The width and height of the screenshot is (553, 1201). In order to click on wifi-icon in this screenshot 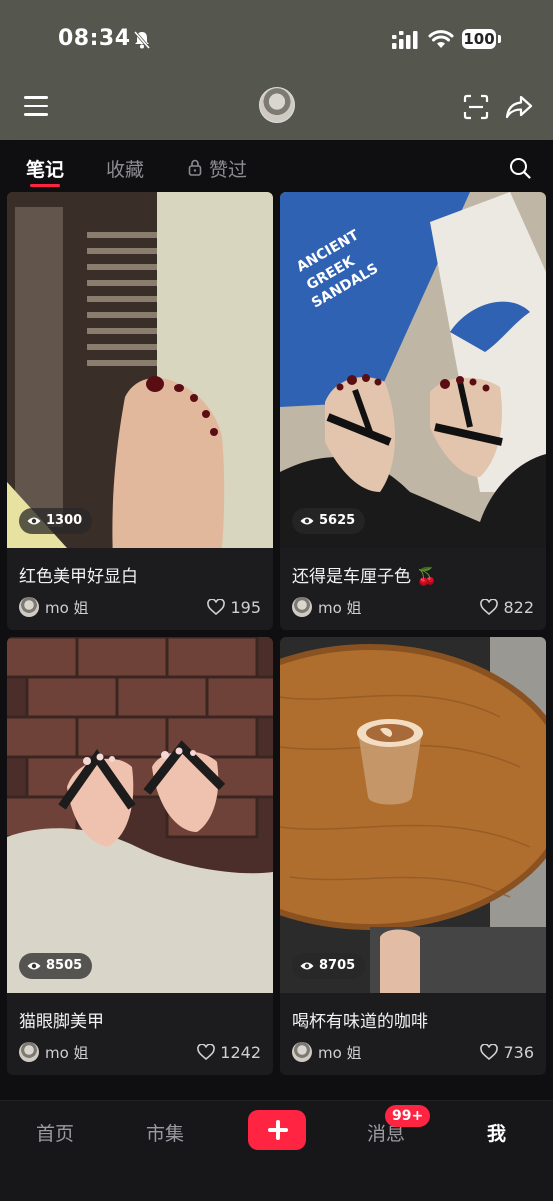, I will do `click(441, 39)`.